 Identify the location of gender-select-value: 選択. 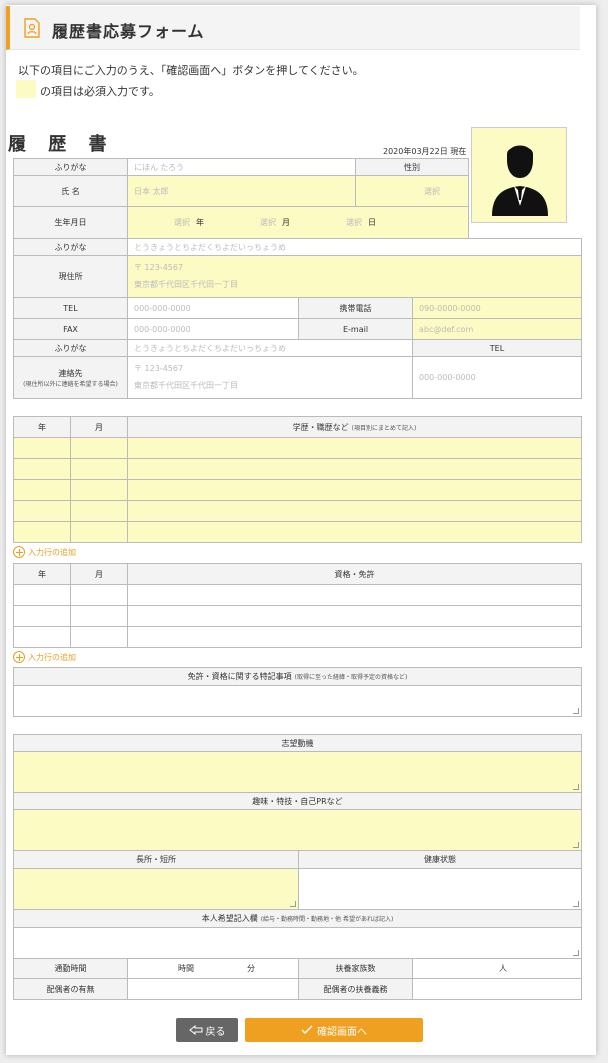
(432, 191).